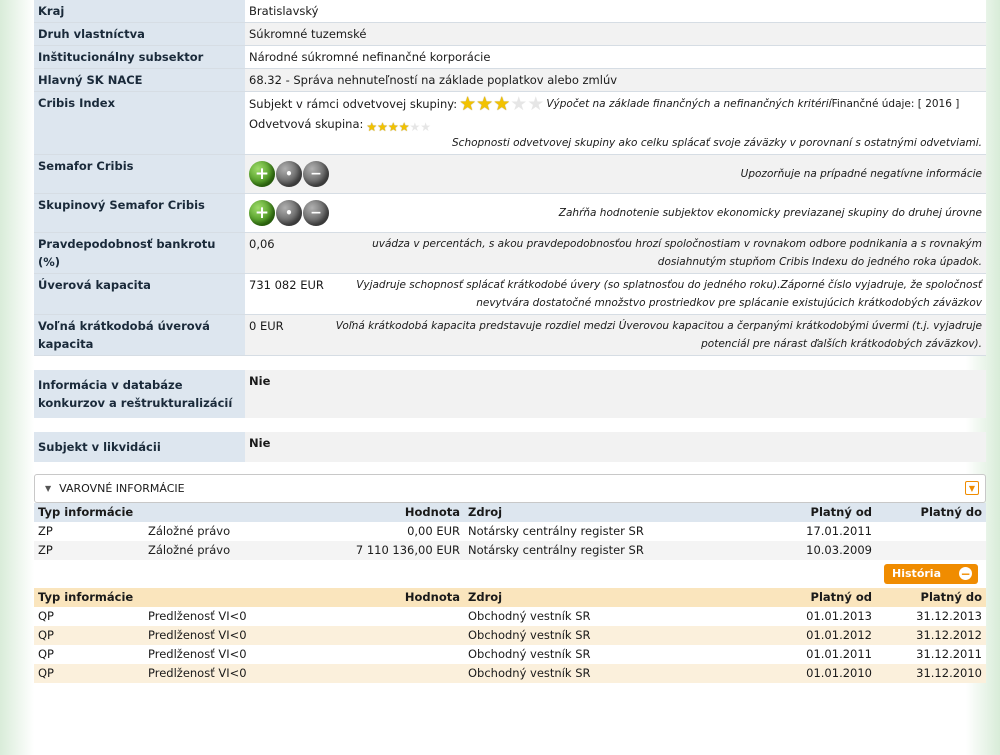 The height and width of the screenshot is (755, 1000). I want to click on plus-icon: +, so click(262, 174).